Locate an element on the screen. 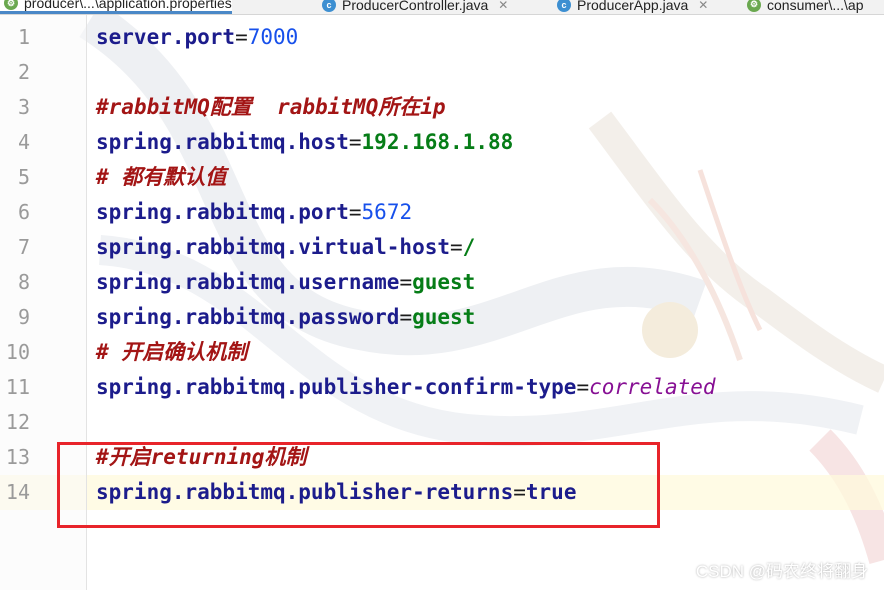  line-number: 4 is located at coordinates (23, 142).